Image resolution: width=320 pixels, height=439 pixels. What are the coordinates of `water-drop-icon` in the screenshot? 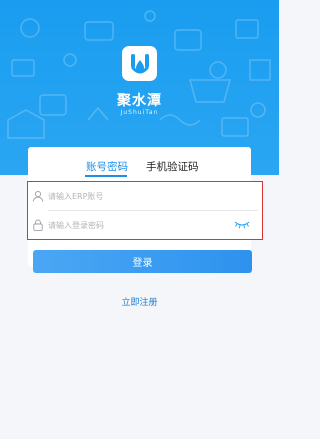 It's located at (139, 63).